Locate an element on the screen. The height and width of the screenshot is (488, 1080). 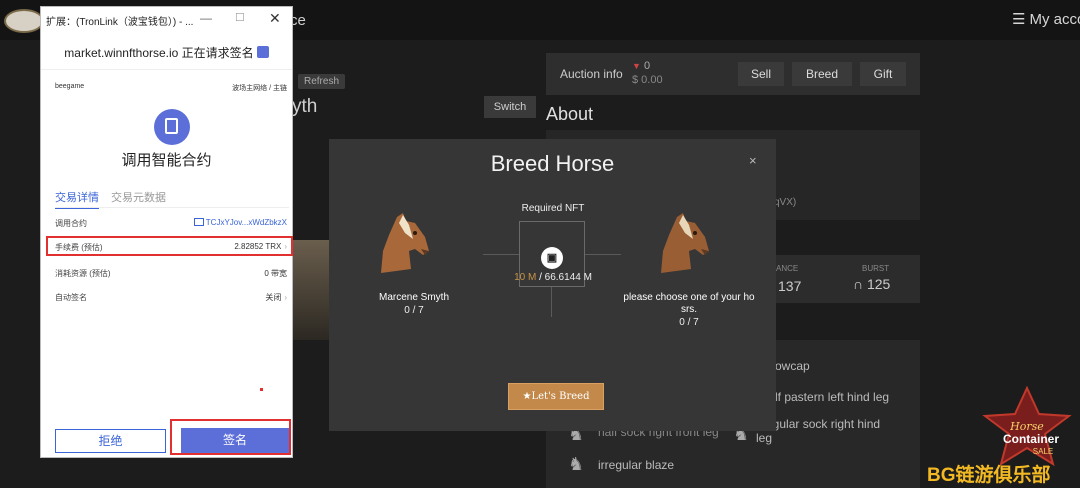
nft-amounts: 10 M / 66.6144 M is located at coordinates (553, 277).